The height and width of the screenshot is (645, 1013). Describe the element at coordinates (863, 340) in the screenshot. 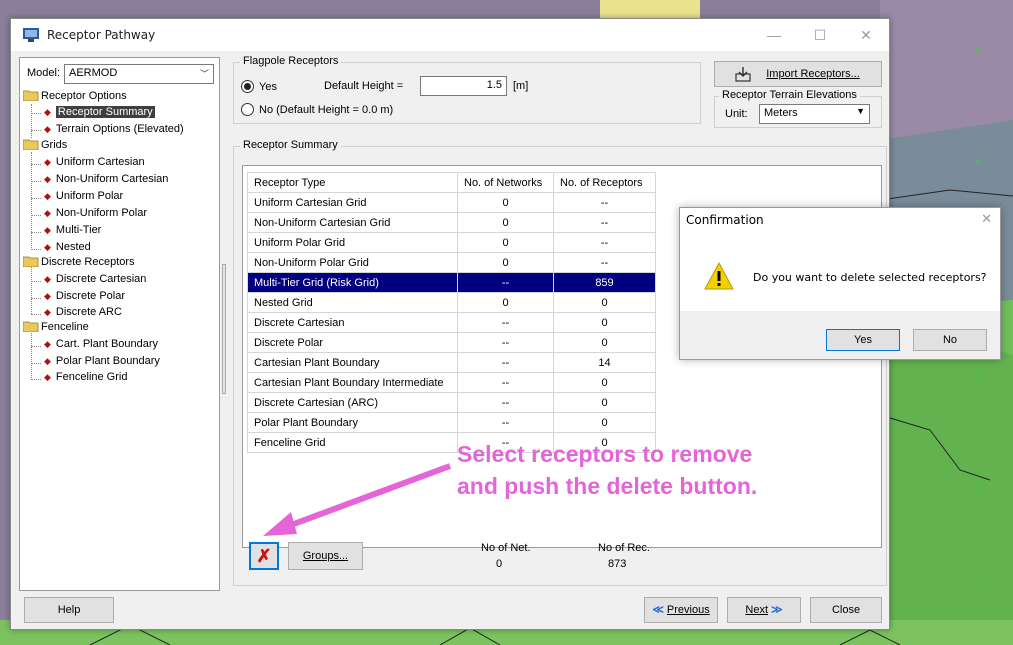

I see `dialog-yes-button: Yes` at that location.